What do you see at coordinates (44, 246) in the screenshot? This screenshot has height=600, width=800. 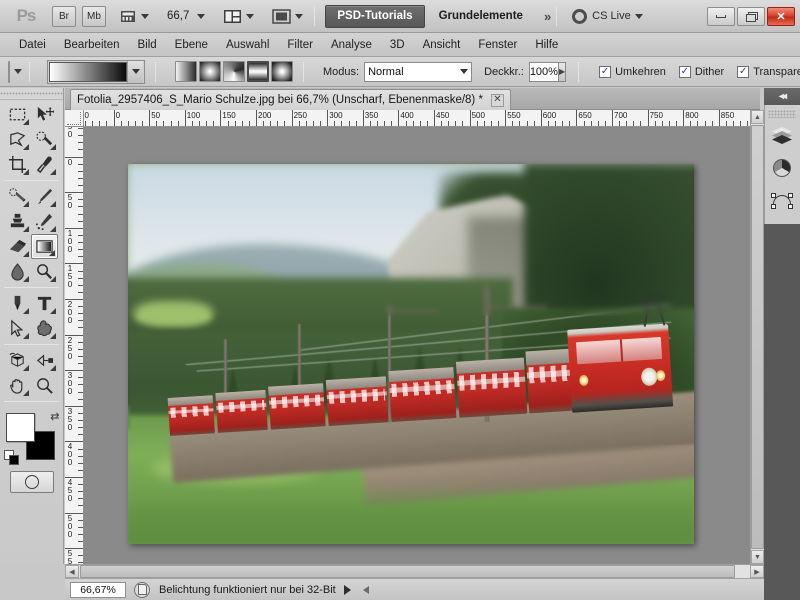 I see `gradient-tool` at bounding box center [44, 246].